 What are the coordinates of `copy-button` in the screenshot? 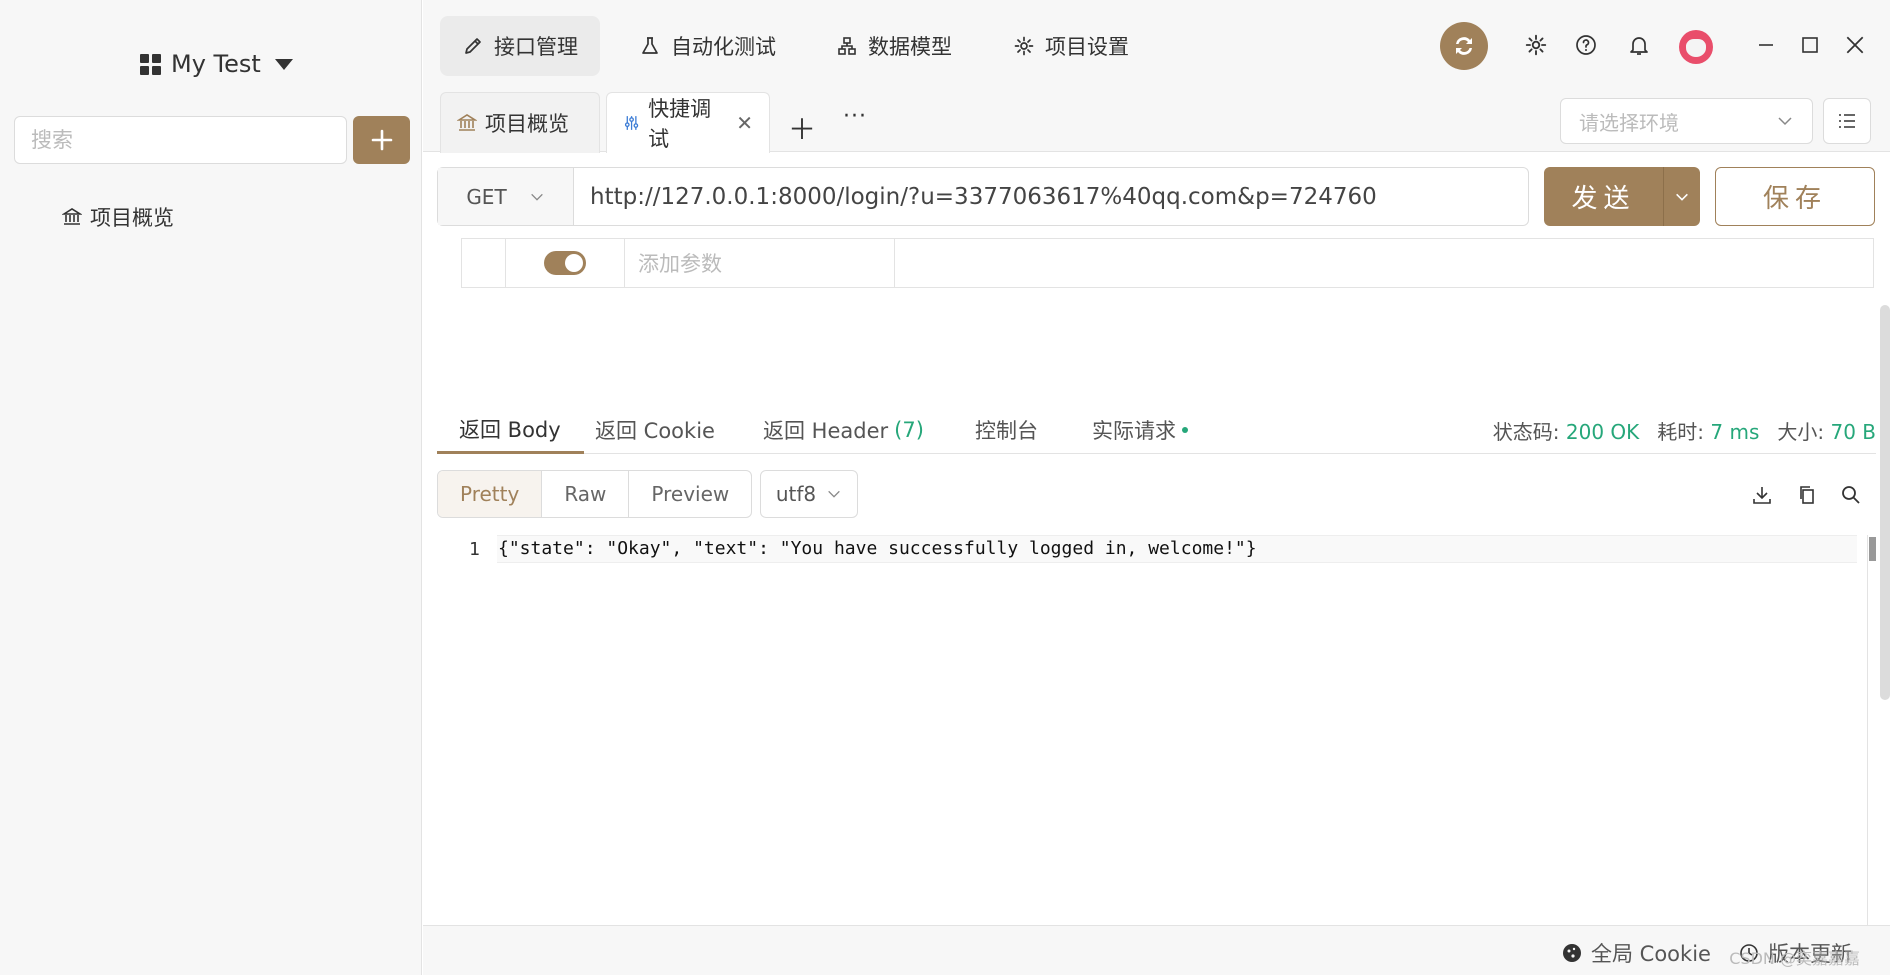 It's located at (1807, 495).